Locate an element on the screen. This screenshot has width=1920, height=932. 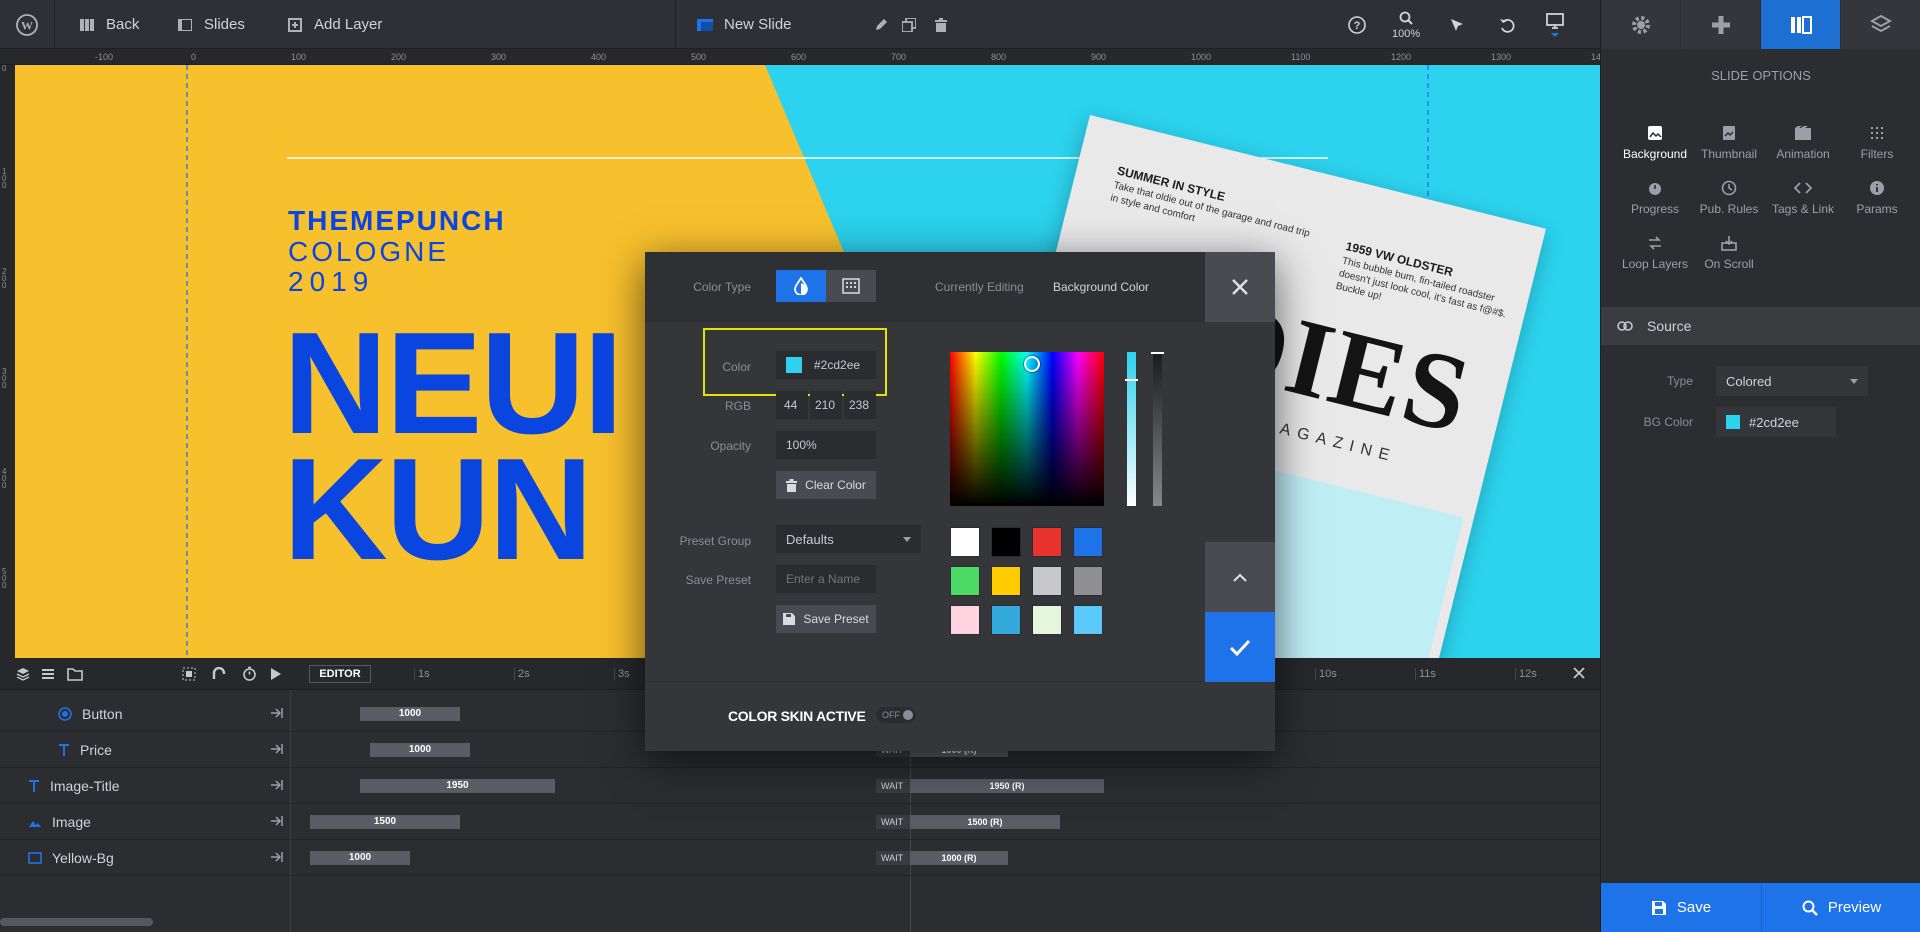
color-picker-handle is located at coordinates (1032, 364).